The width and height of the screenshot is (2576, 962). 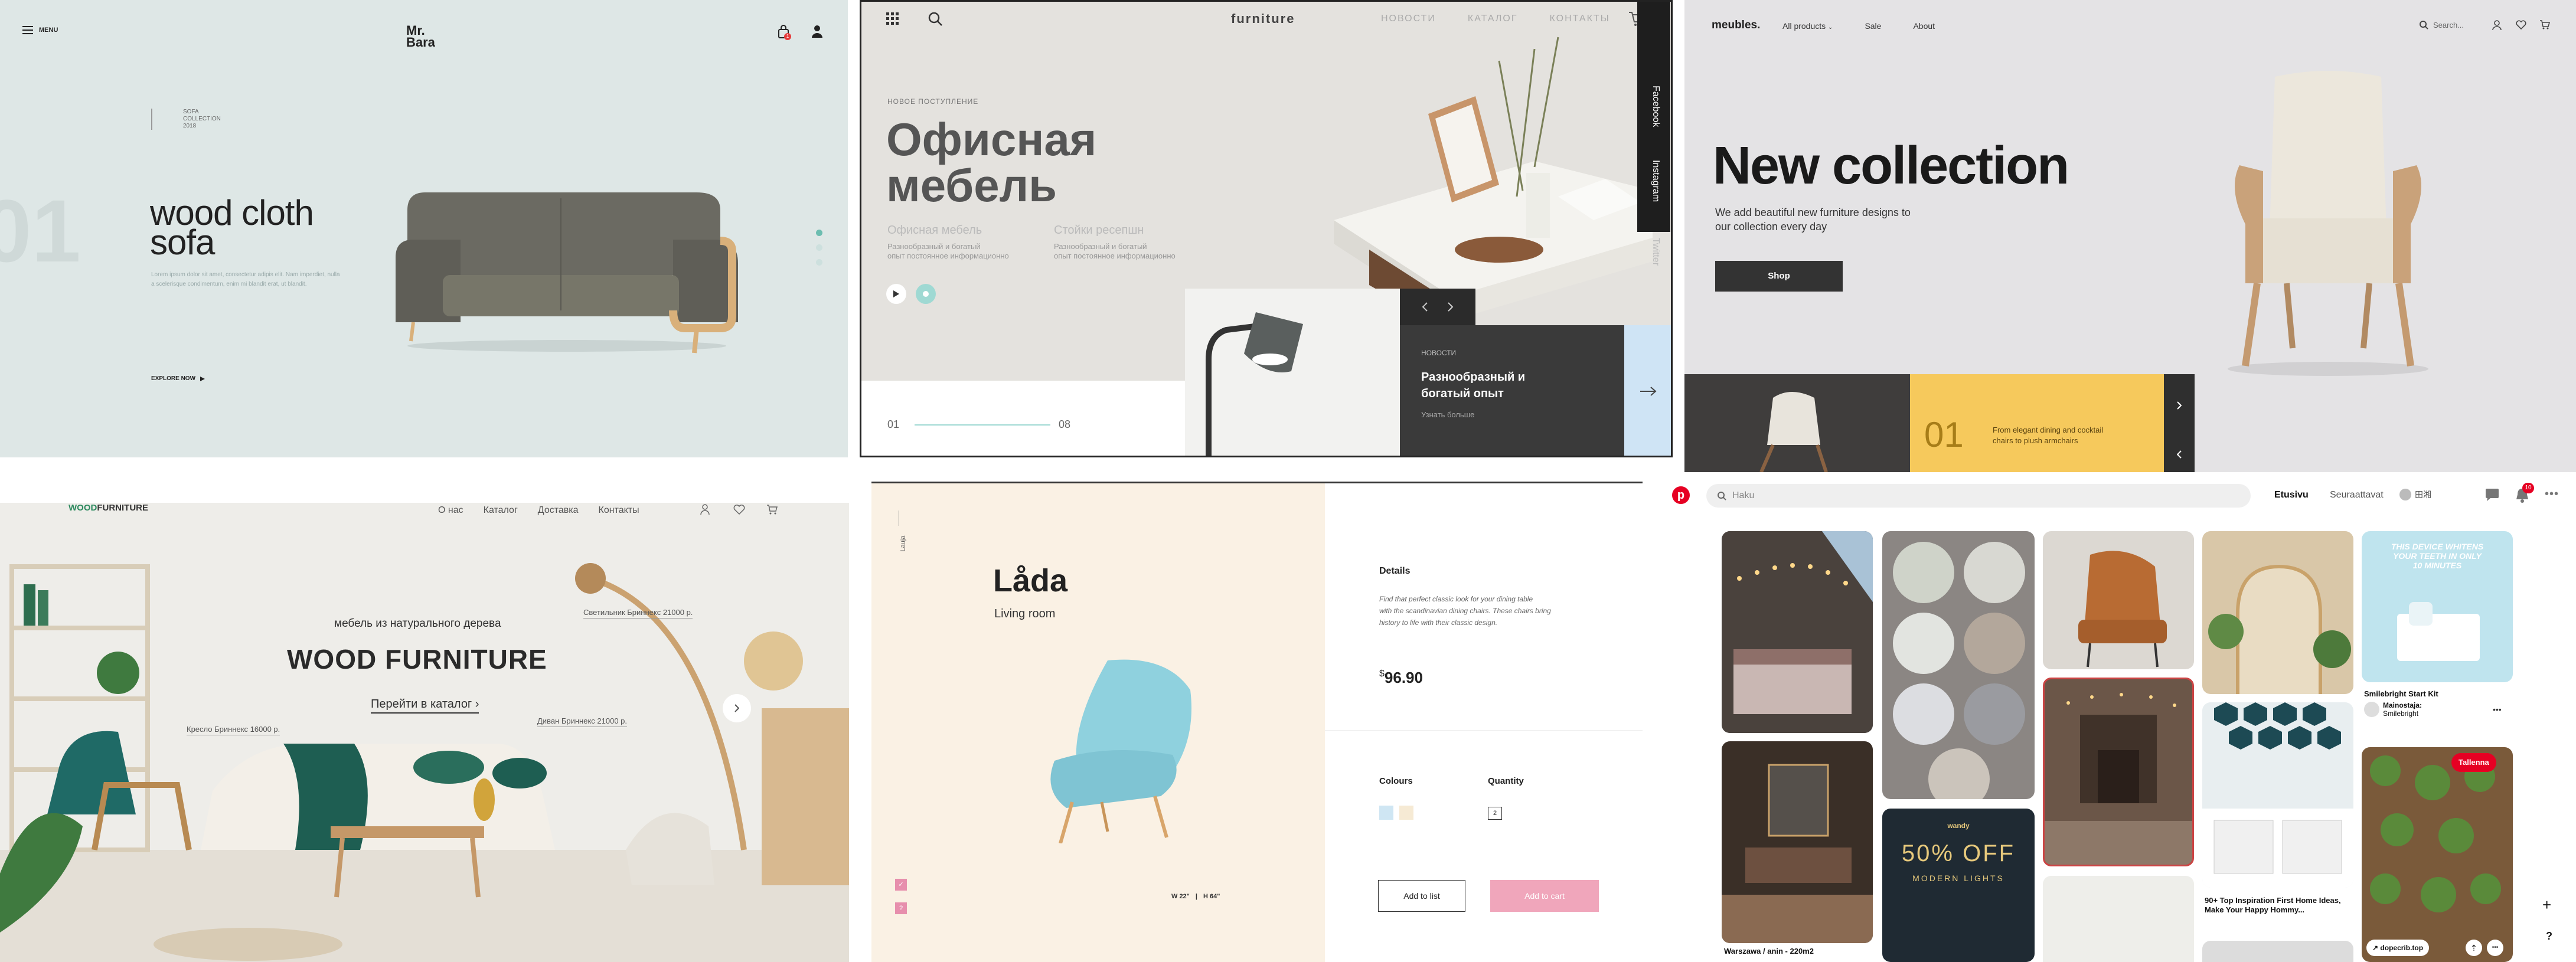 I want to click on nav-news: НОВОСТИ, so click(x=1408, y=19).